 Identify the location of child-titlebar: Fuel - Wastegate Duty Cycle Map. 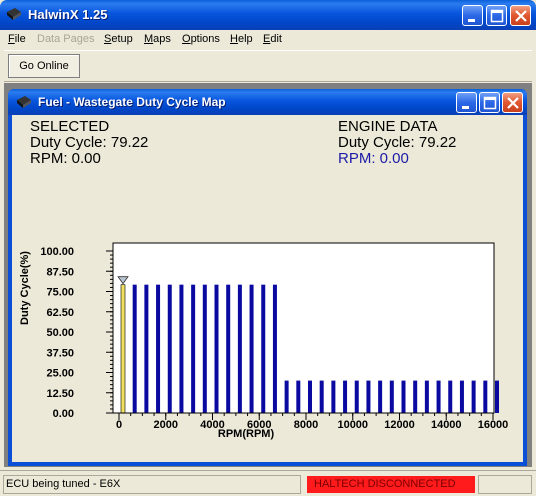
(267, 102).